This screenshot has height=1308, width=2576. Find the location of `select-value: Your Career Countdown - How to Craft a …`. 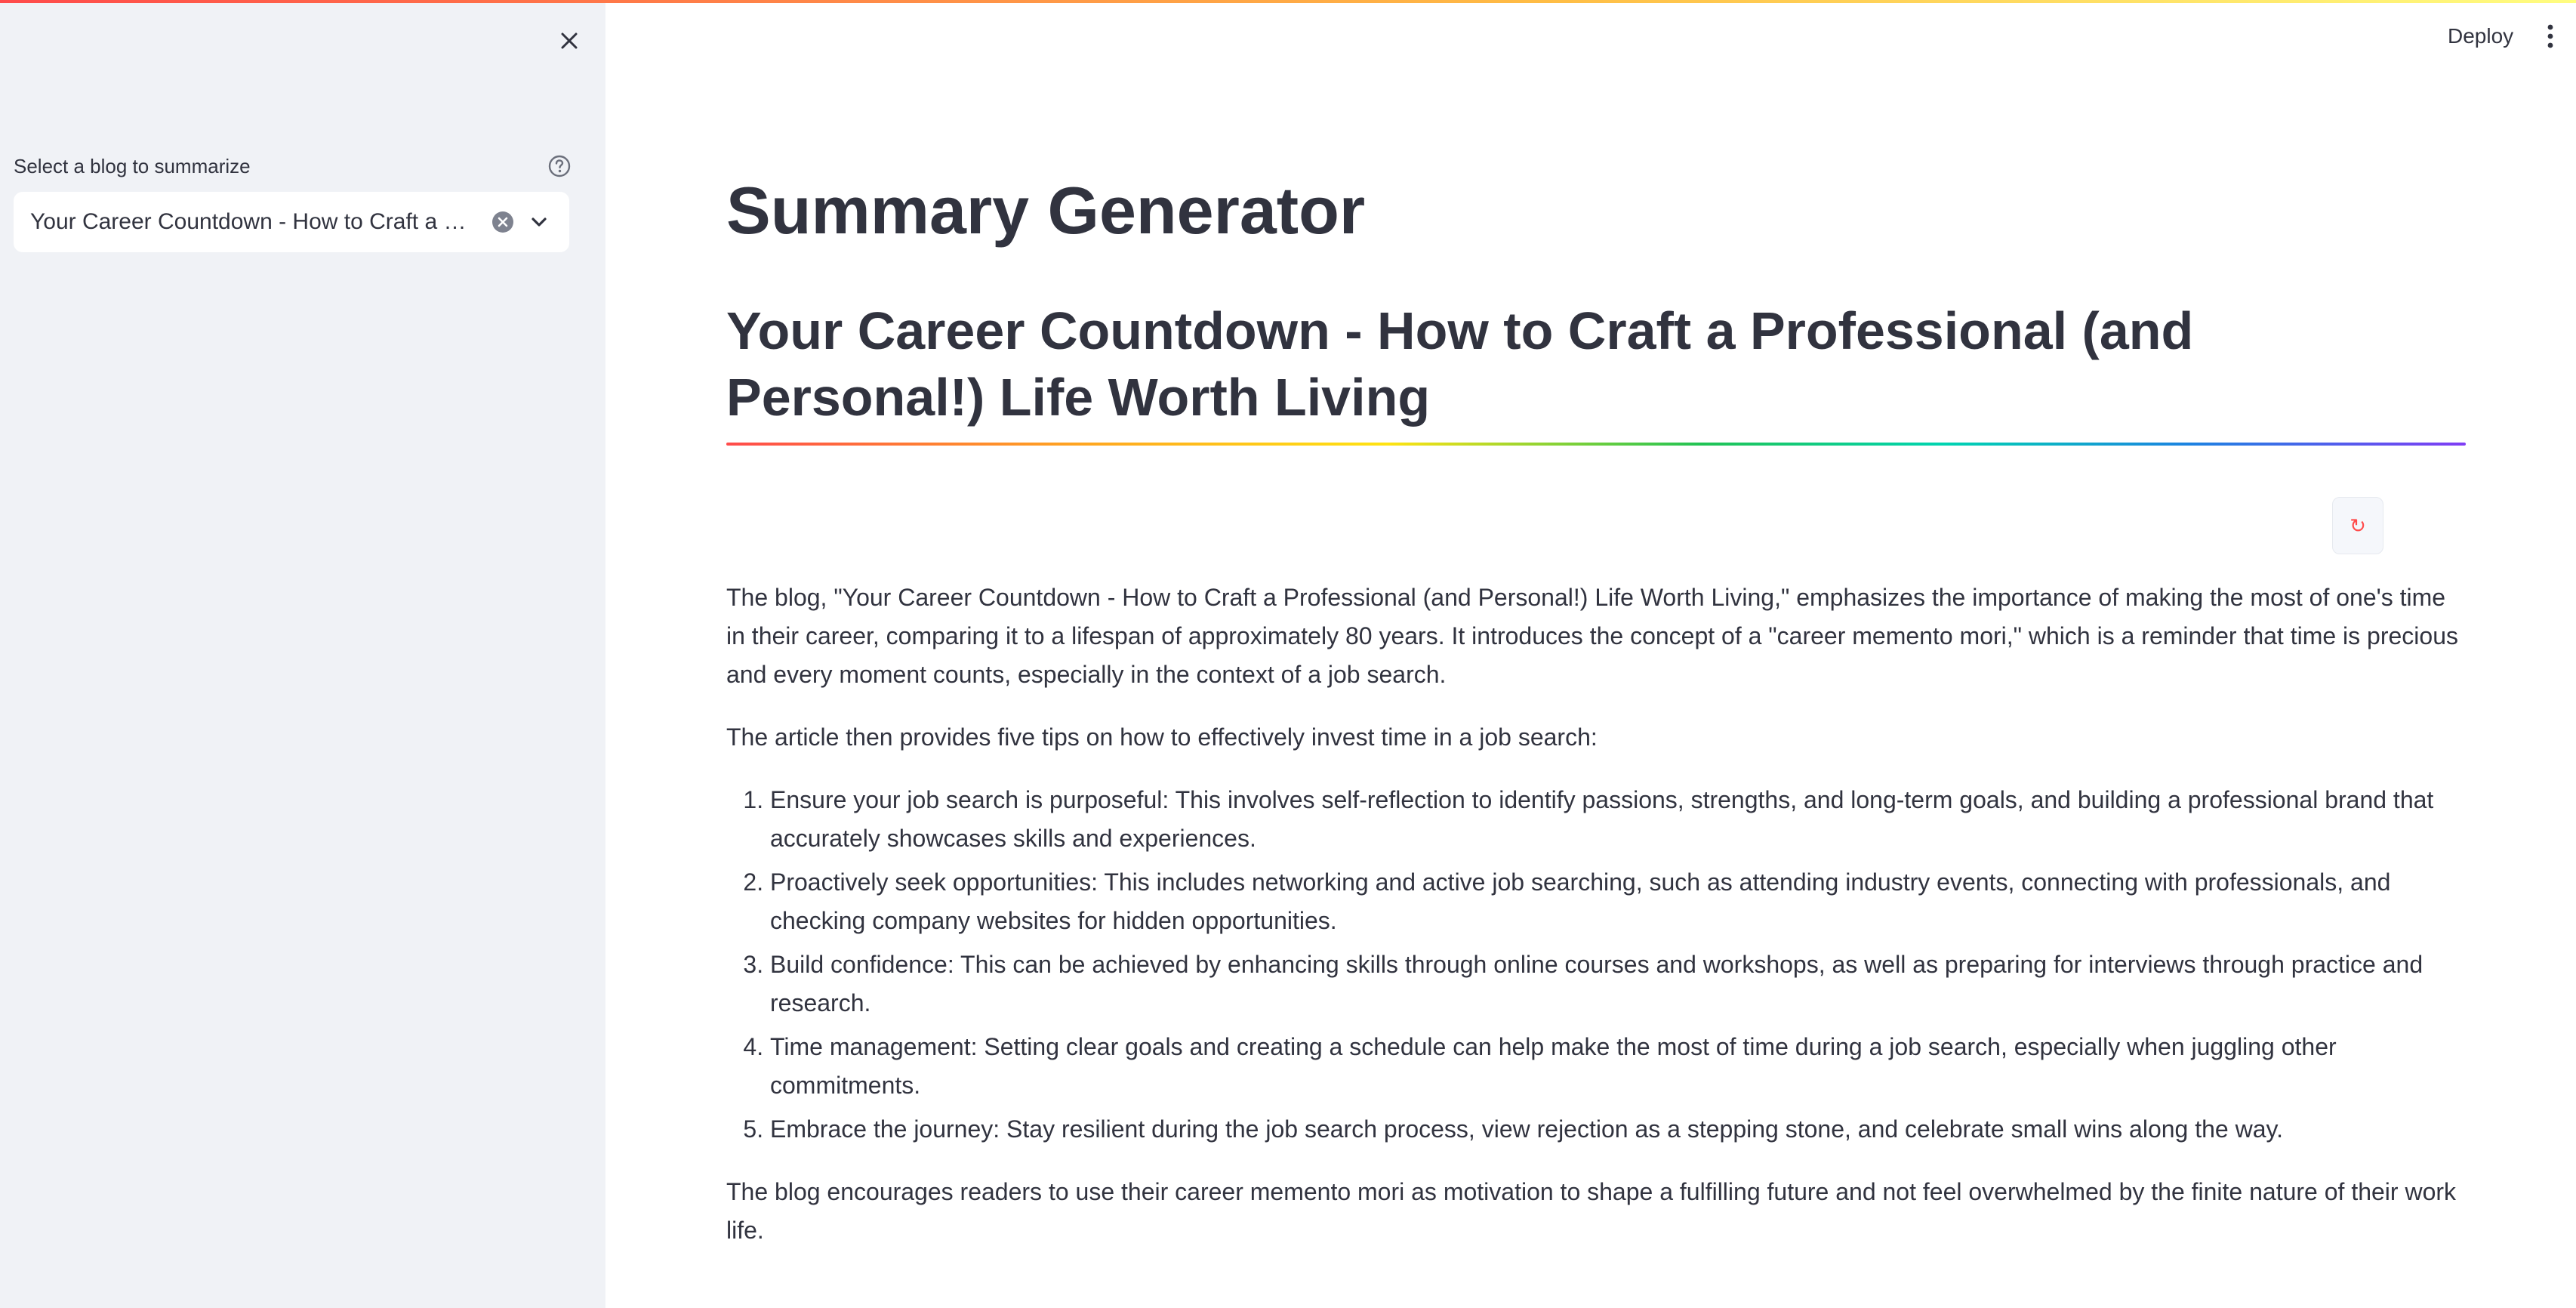

select-value: Your Career Countdown - How to Craft a … is located at coordinates (248, 221).